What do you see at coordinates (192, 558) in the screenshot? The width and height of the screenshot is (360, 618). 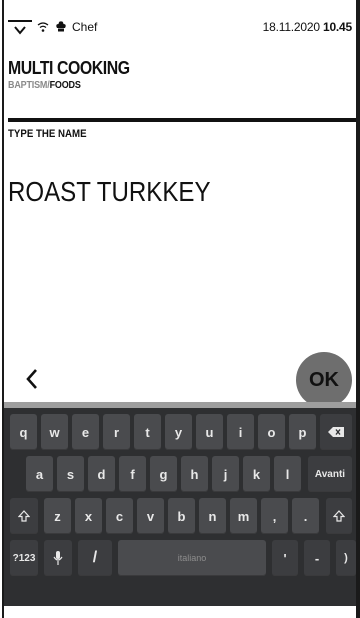 I see `space-key: italiano` at bounding box center [192, 558].